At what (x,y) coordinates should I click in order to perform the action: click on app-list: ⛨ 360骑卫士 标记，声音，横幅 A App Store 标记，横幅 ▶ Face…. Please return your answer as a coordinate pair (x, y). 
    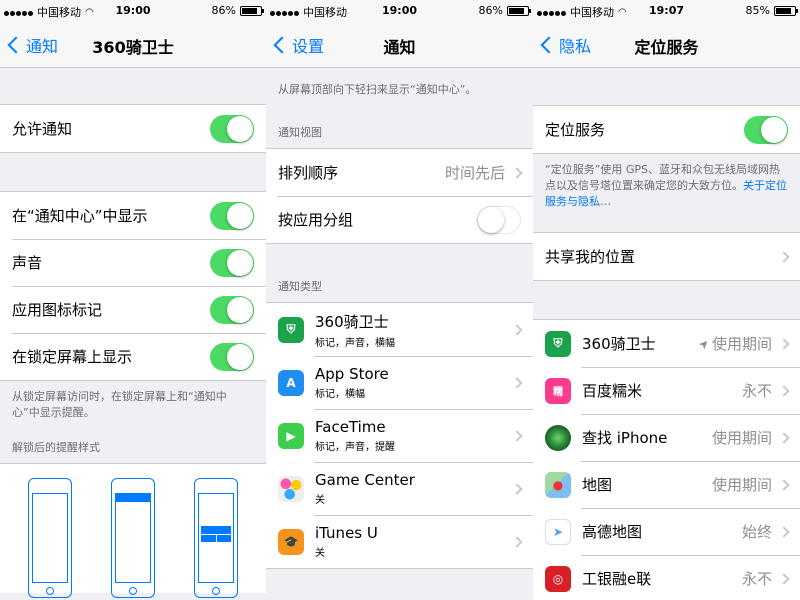
    Looking at the image, I should click on (399, 435).